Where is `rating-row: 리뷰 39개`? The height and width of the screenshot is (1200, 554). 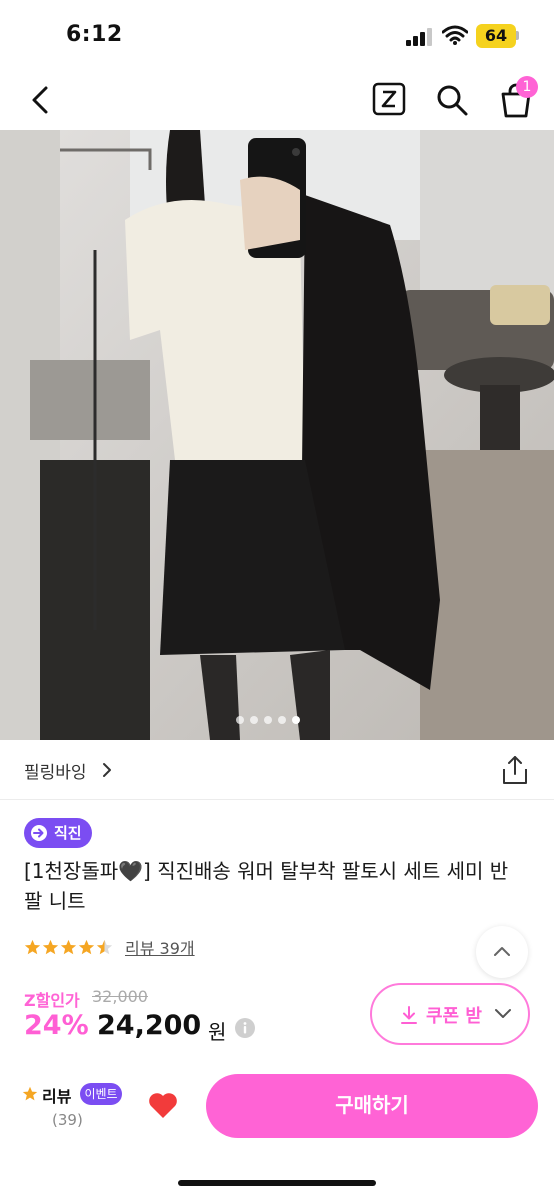 rating-row: 리뷰 39개 is located at coordinates (109, 947).